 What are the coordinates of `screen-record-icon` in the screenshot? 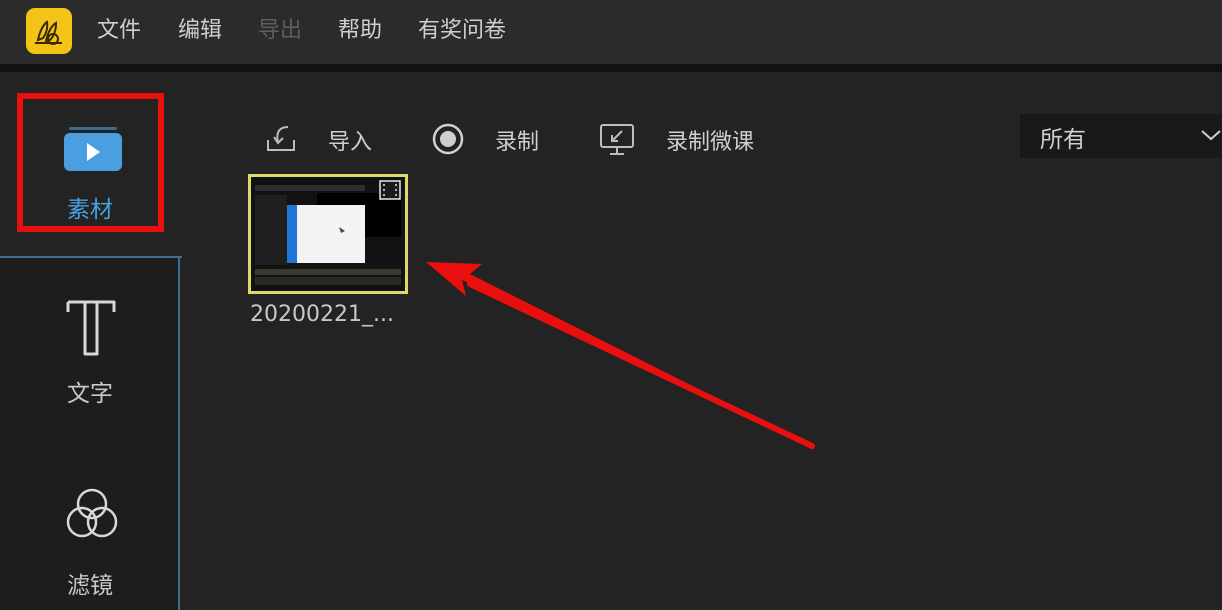 It's located at (617, 139).